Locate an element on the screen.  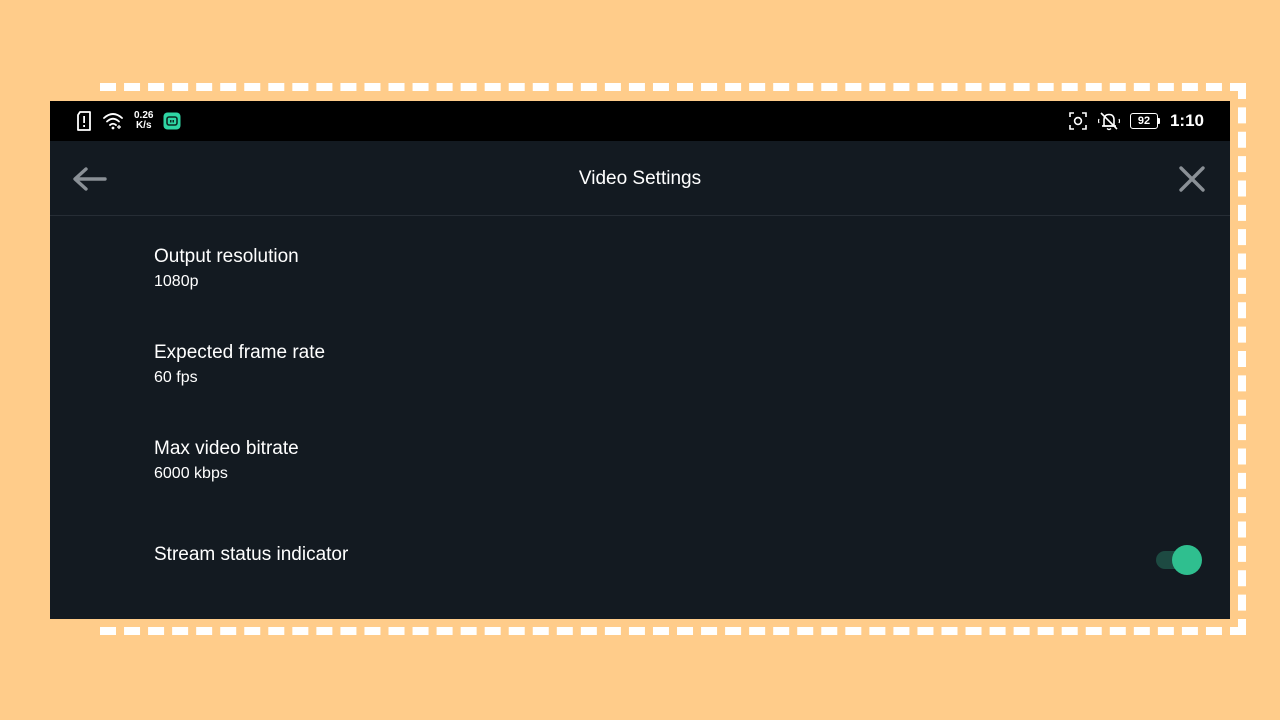
page-title: Video Settings is located at coordinates (640, 178).